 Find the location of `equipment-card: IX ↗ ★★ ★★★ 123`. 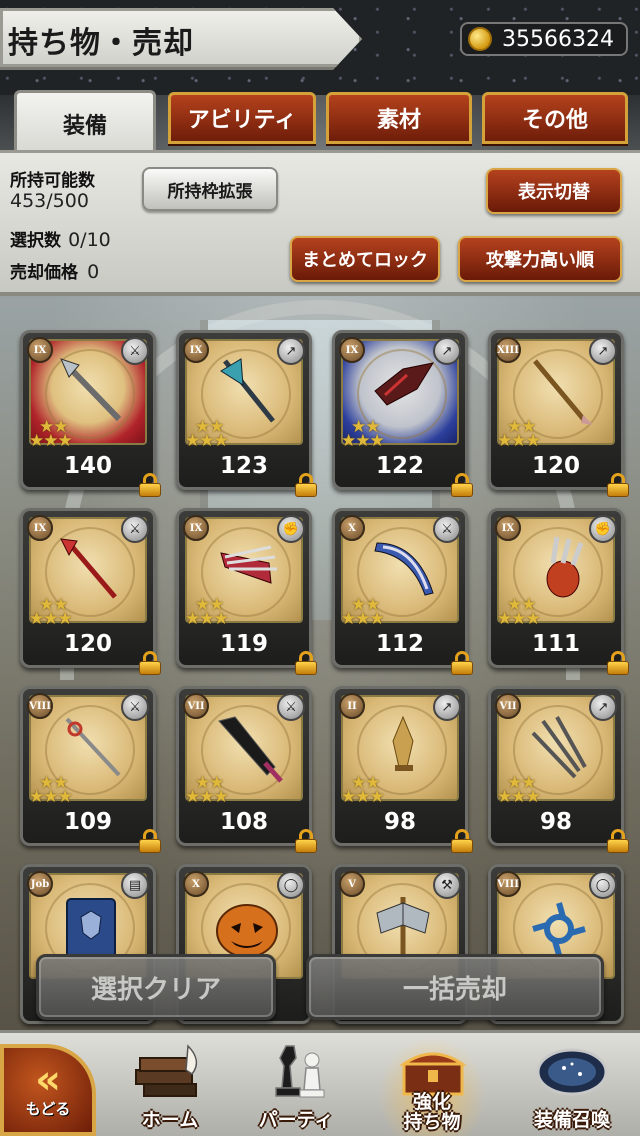

equipment-card: IX ↗ ★★ ★★★ 123 is located at coordinates (246, 413).